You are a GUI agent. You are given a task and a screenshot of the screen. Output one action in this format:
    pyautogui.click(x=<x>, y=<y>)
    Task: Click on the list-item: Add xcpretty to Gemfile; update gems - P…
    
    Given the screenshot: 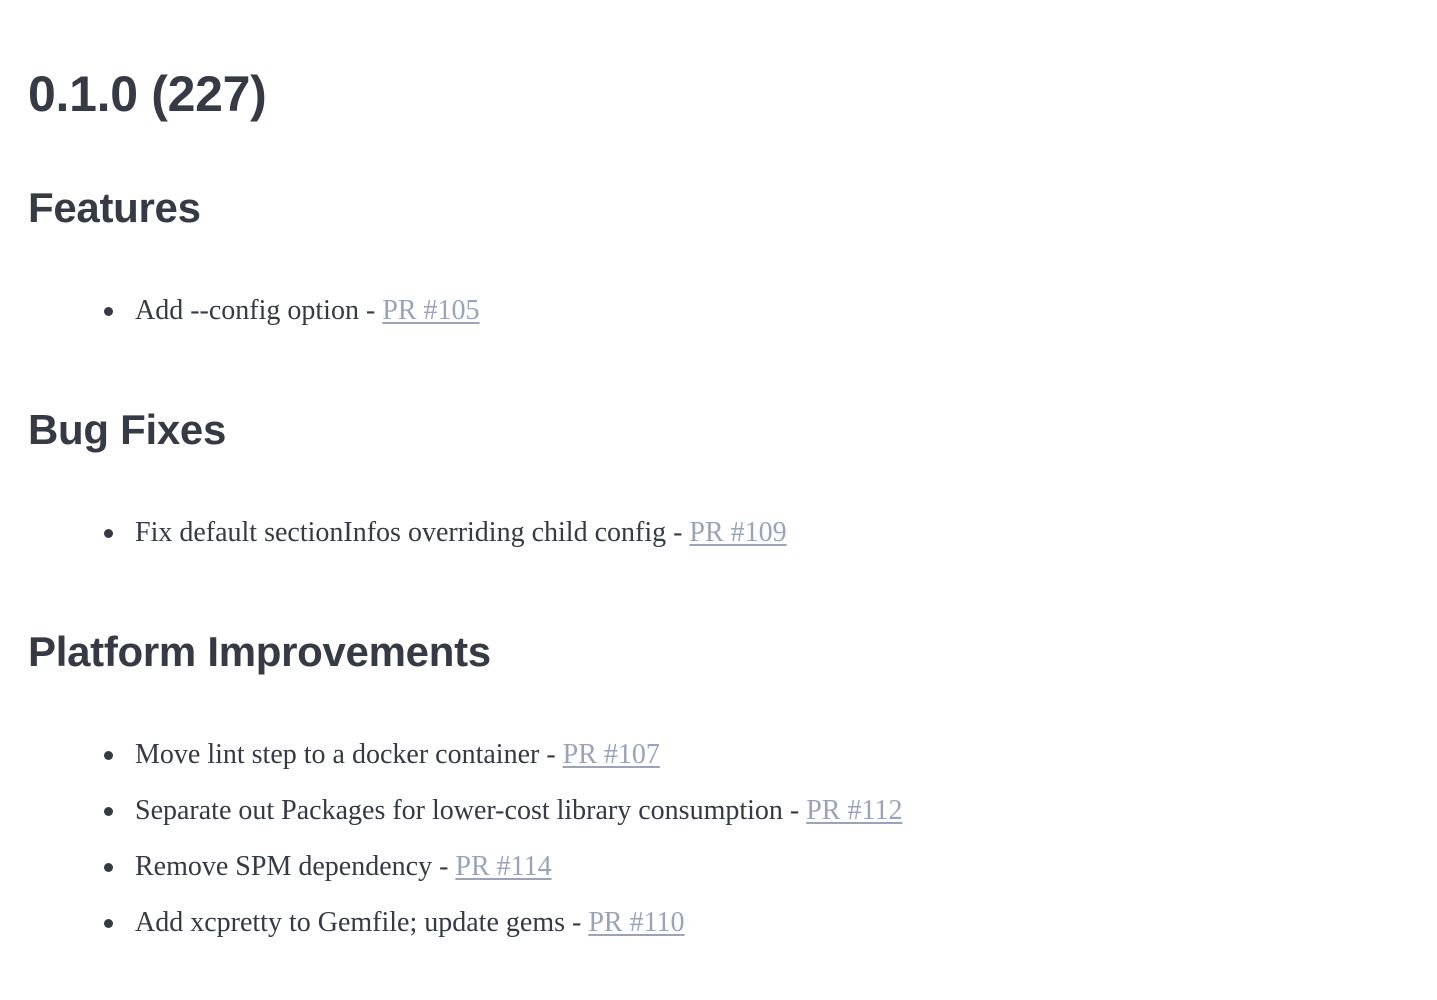 What is the action you would take?
    pyautogui.click(x=503, y=923)
    